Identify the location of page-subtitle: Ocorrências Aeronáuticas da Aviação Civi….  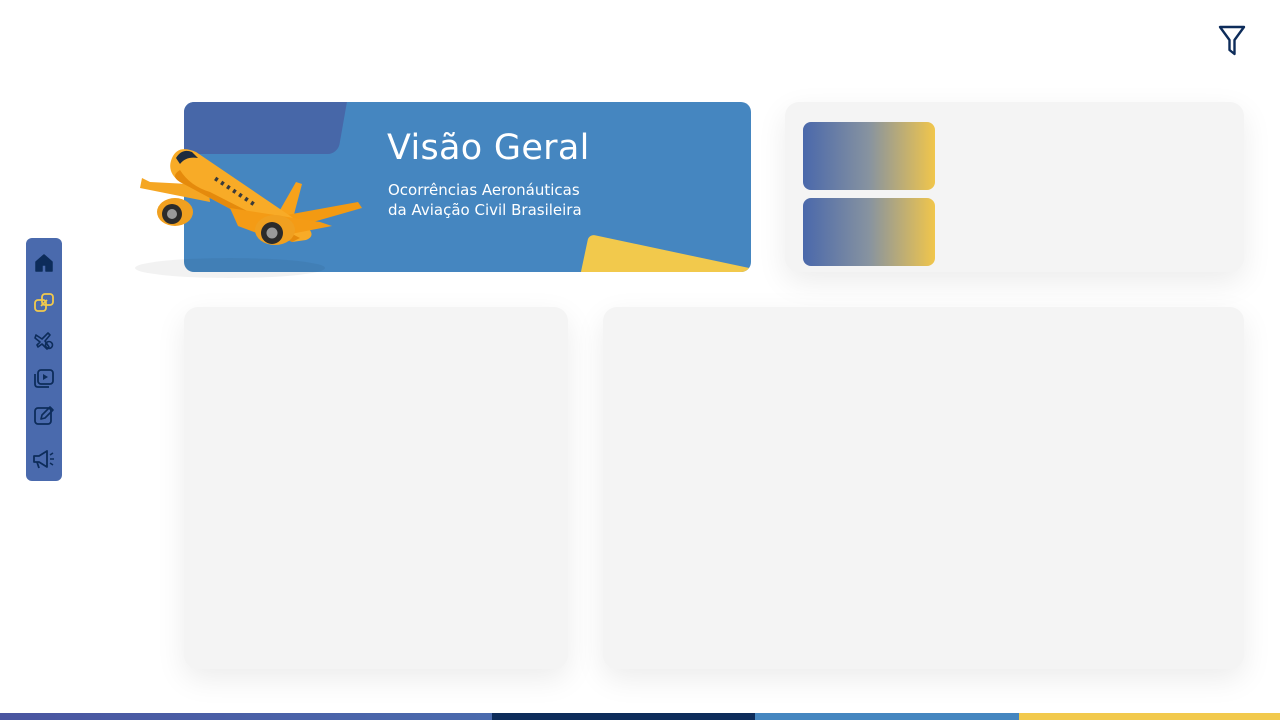
(485, 200).